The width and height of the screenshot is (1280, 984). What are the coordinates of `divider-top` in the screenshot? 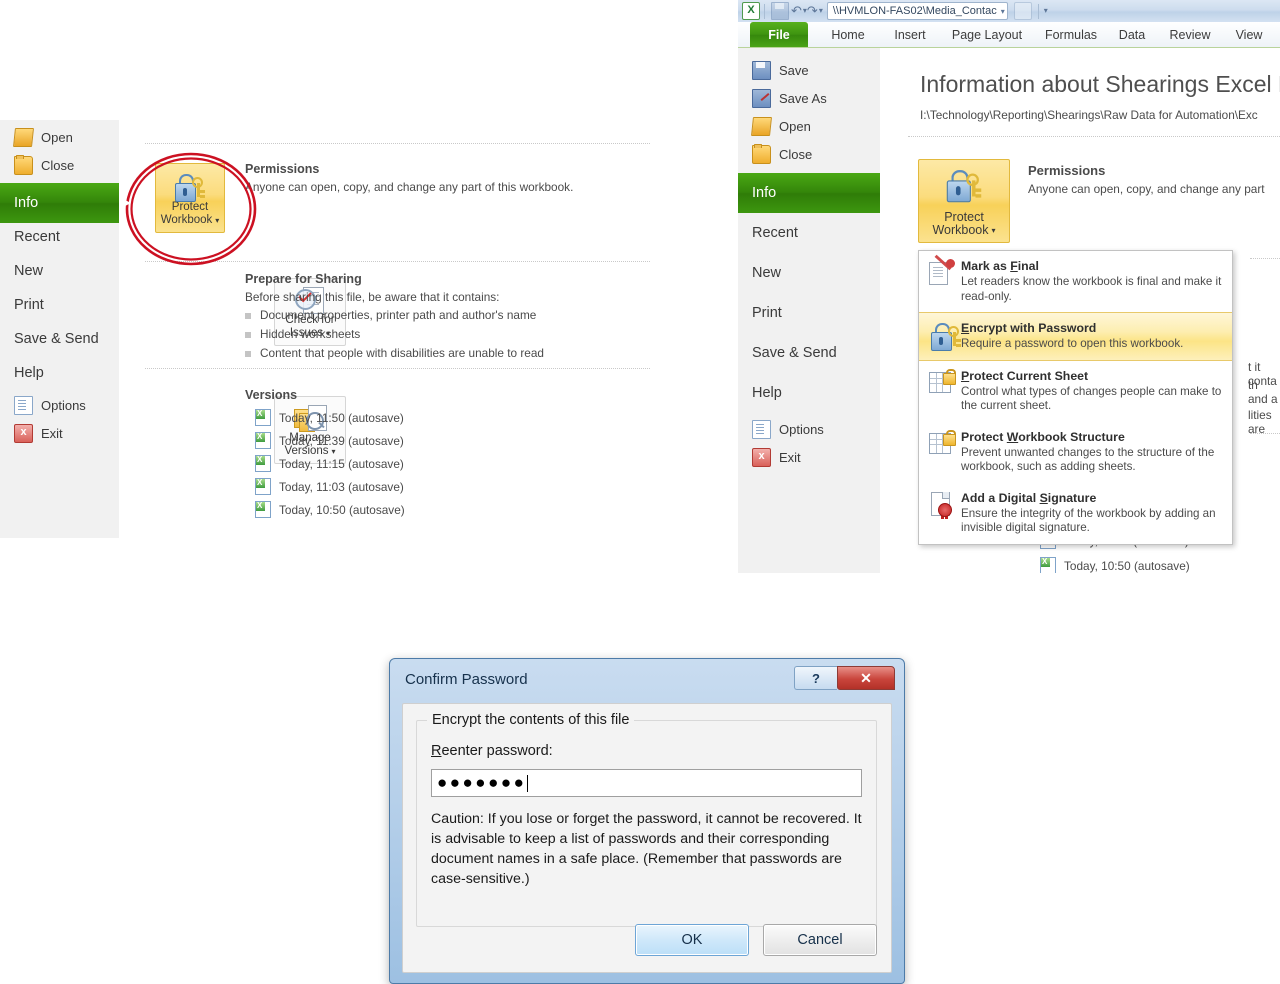 It's located at (1094, 136).